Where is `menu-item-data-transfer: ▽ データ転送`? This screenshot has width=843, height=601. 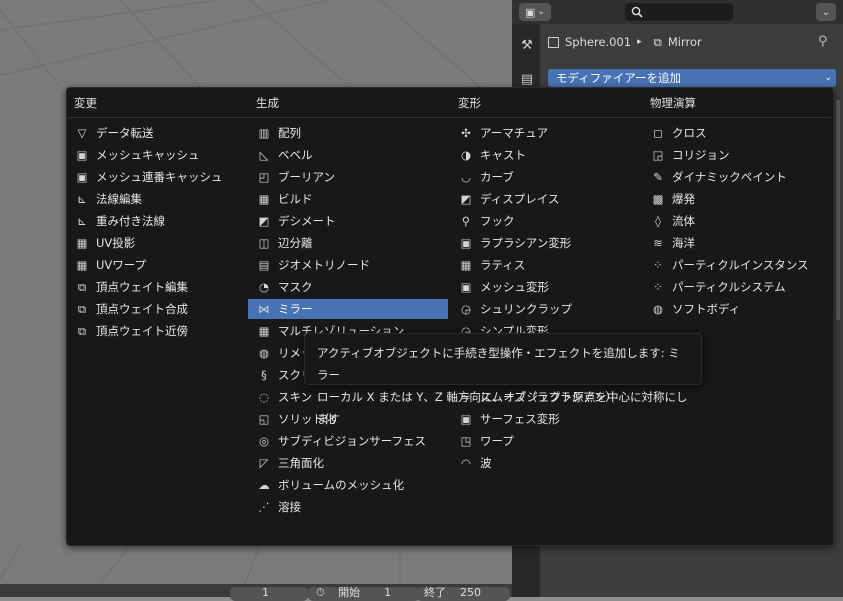 menu-item-data-transfer: ▽ データ転送 is located at coordinates (161, 133).